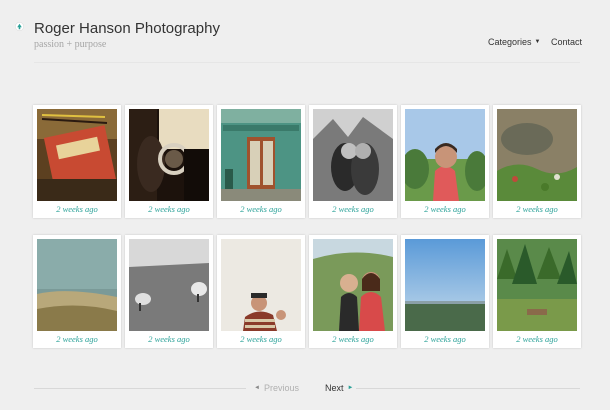 The width and height of the screenshot is (610, 410). I want to click on pagination-next: Next ►, so click(339, 388).